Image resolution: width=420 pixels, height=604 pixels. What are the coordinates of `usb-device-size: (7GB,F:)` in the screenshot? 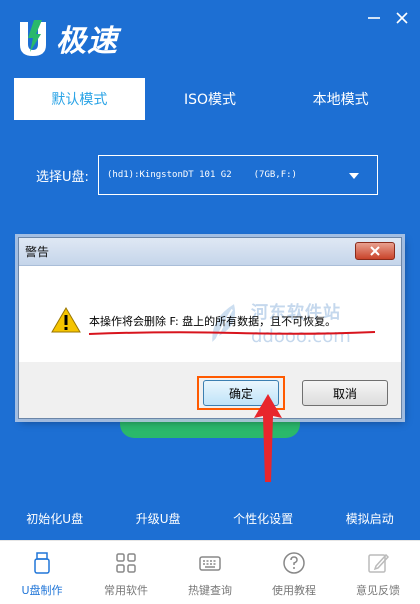 It's located at (275, 175).